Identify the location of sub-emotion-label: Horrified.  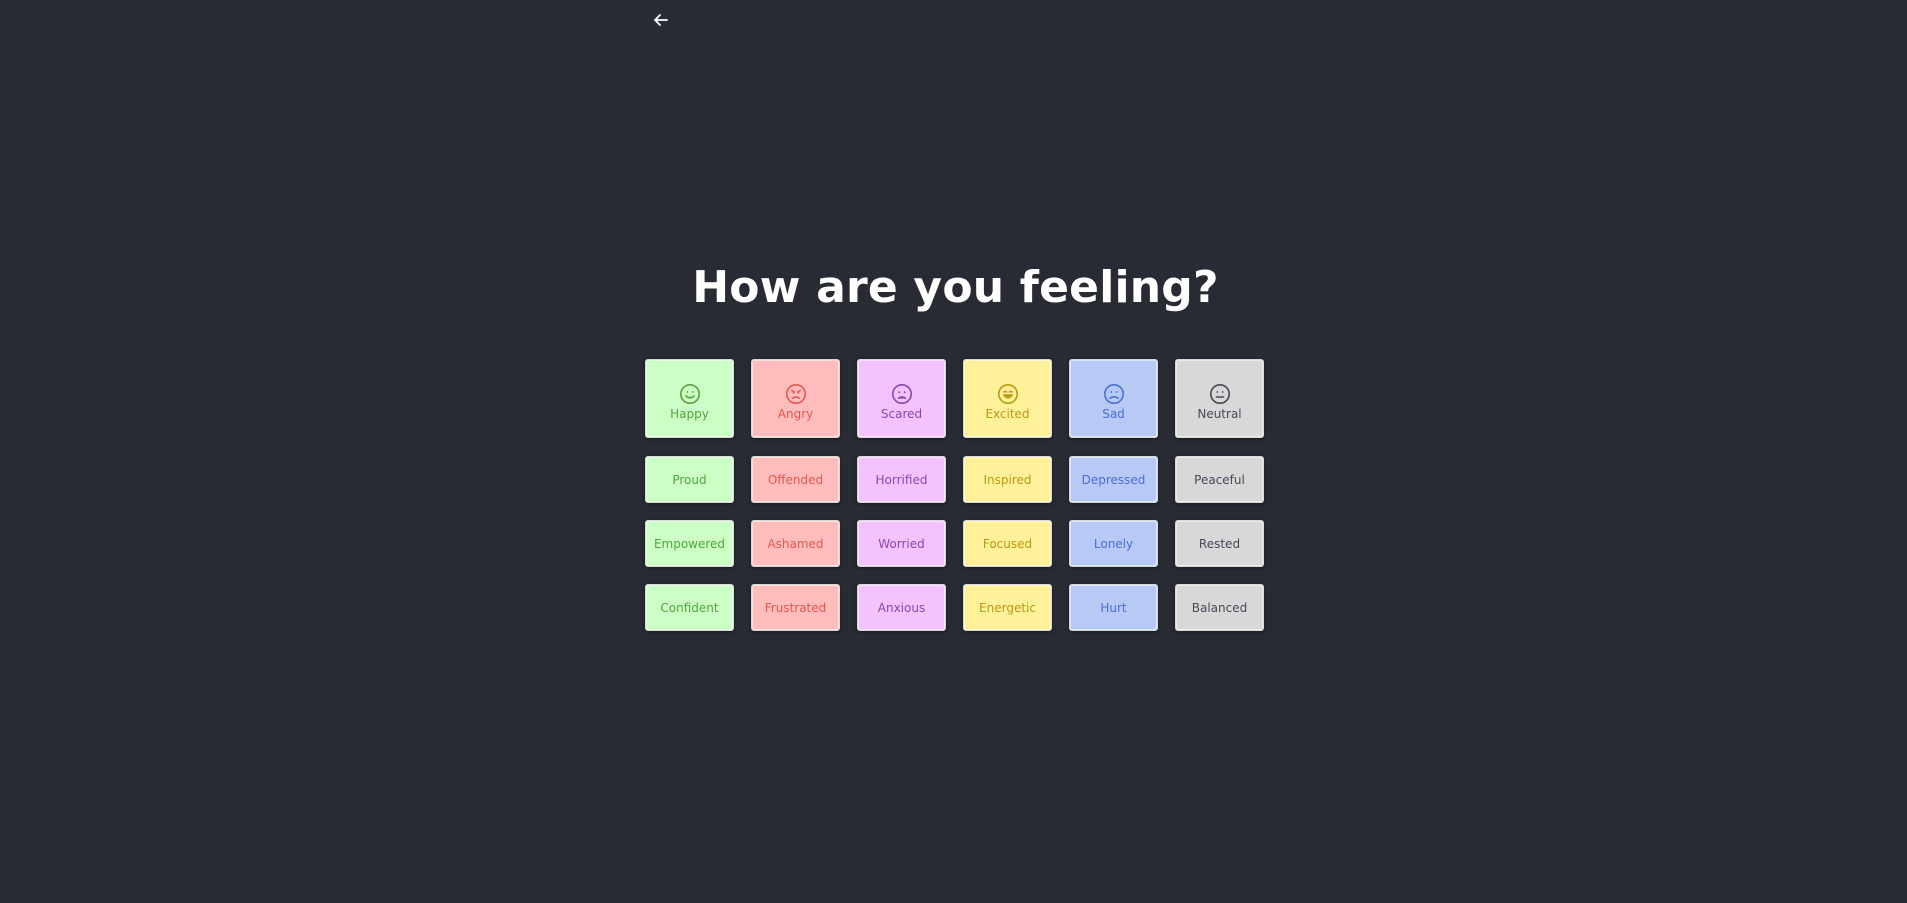
(901, 479).